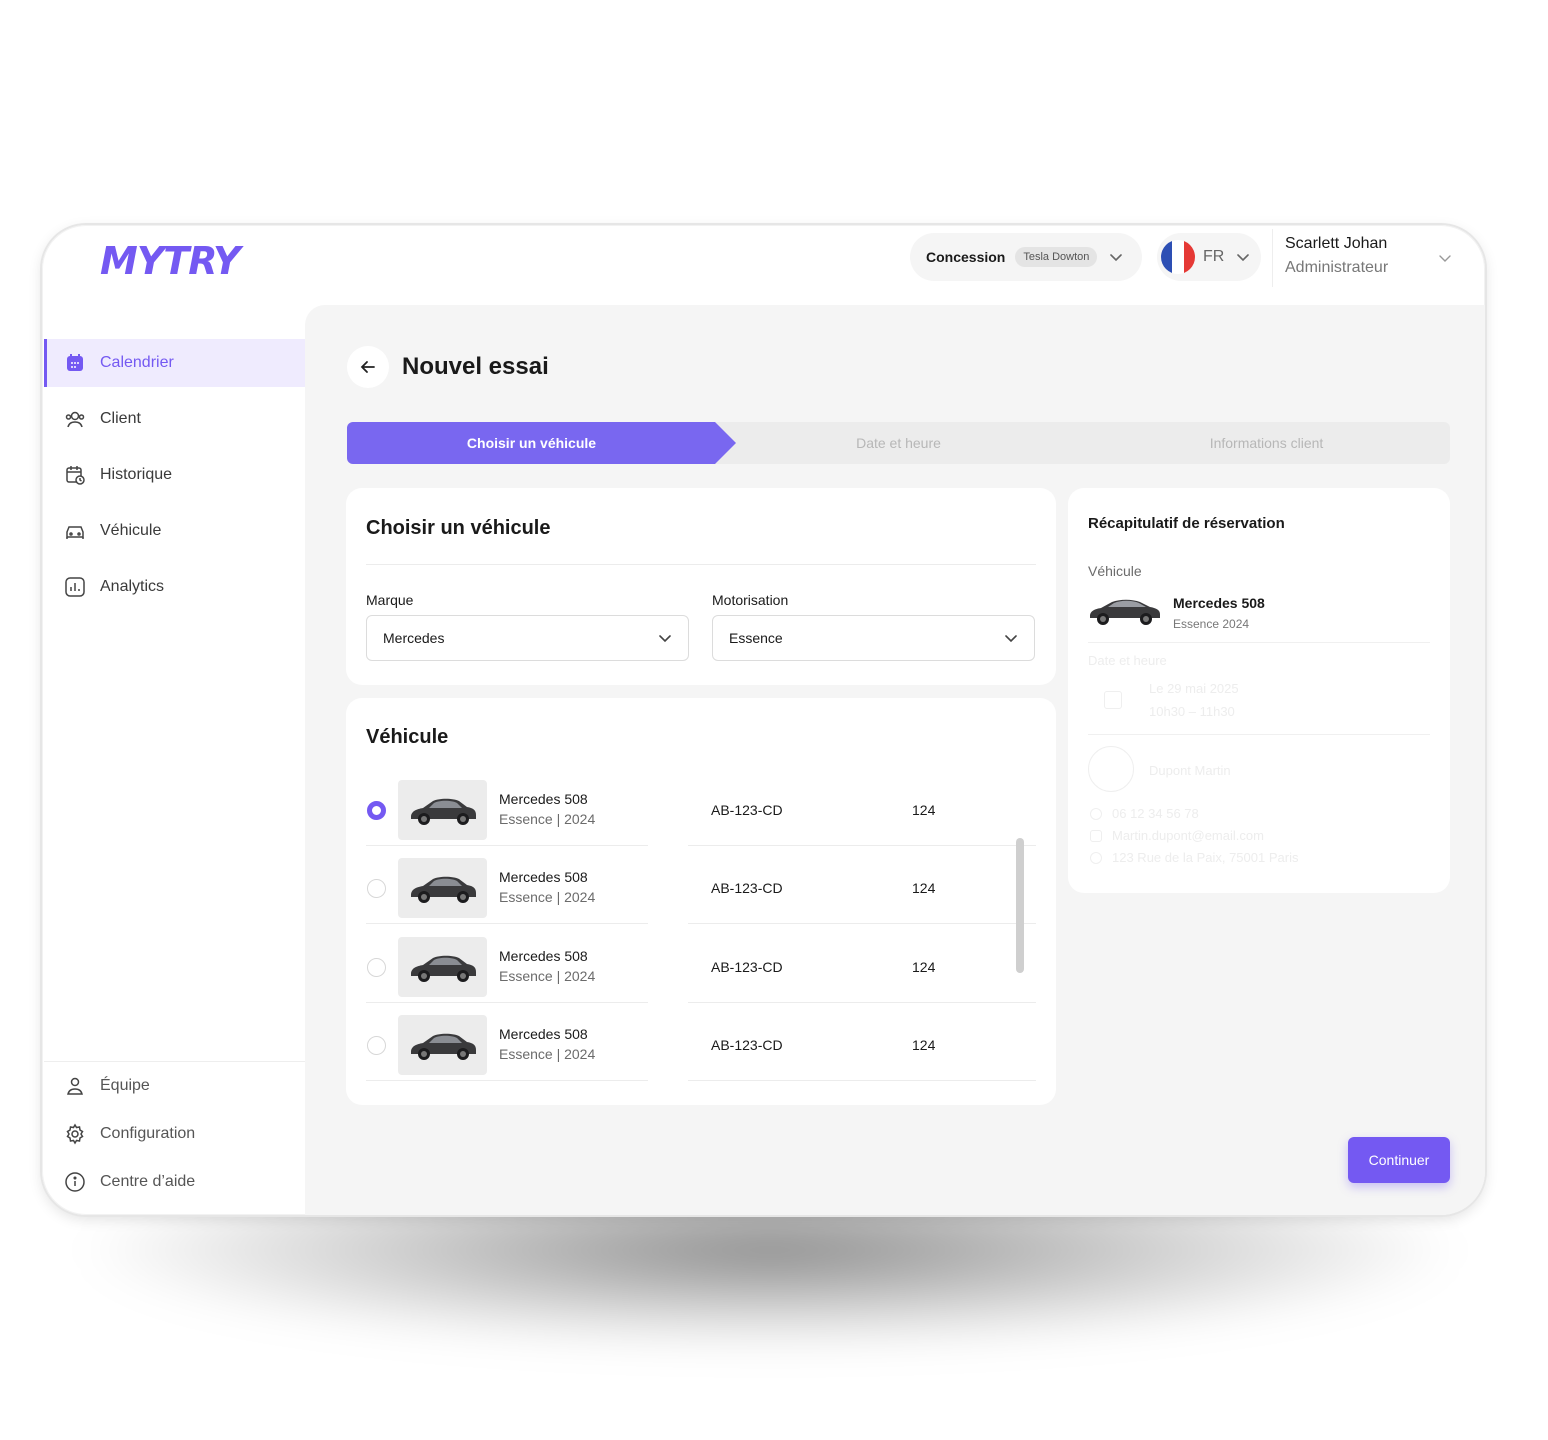 The height and width of the screenshot is (1440, 1548). I want to click on france-flag-icon, so click(1178, 257).